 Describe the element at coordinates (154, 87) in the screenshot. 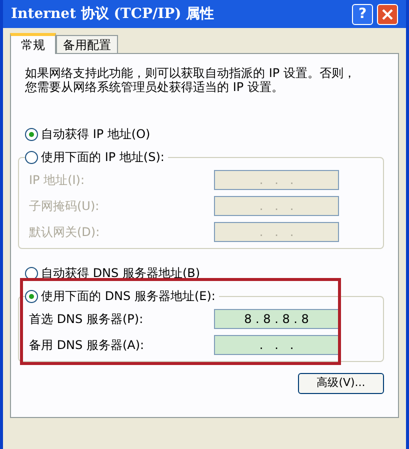

I see `description-text: 您需要从网络系统管理员处获得适当的 IP 设置。` at that location.